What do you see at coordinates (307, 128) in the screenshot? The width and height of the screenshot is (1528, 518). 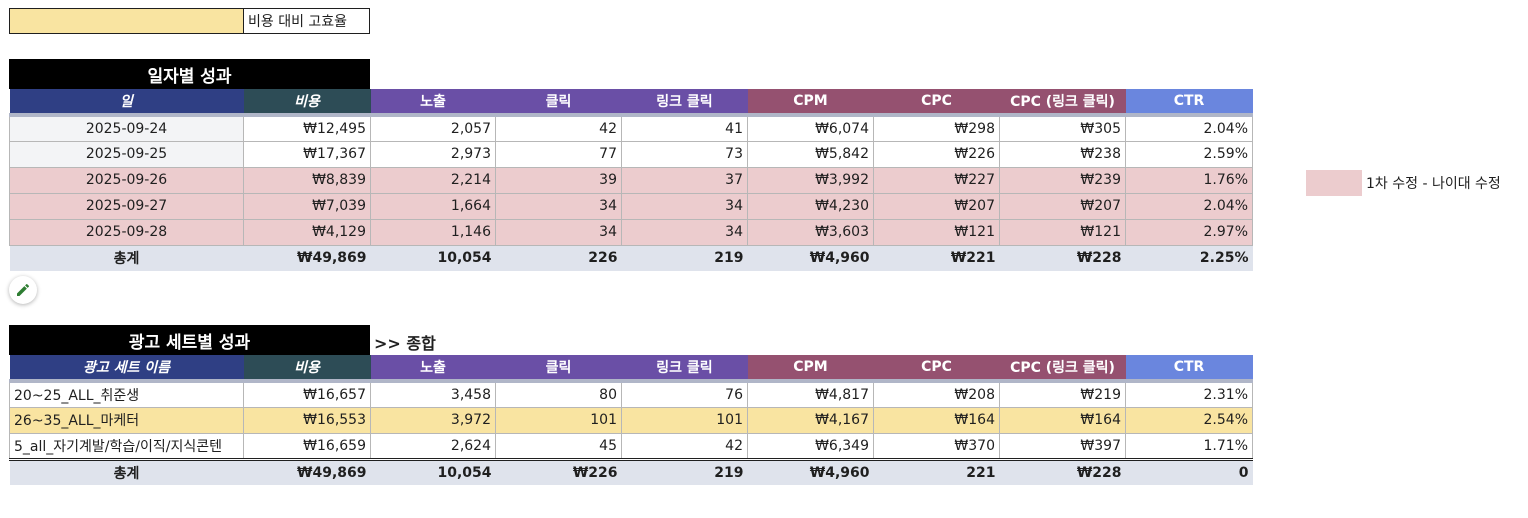 I see `table-cell: ₩12,495` at bounding box center [307, 128].